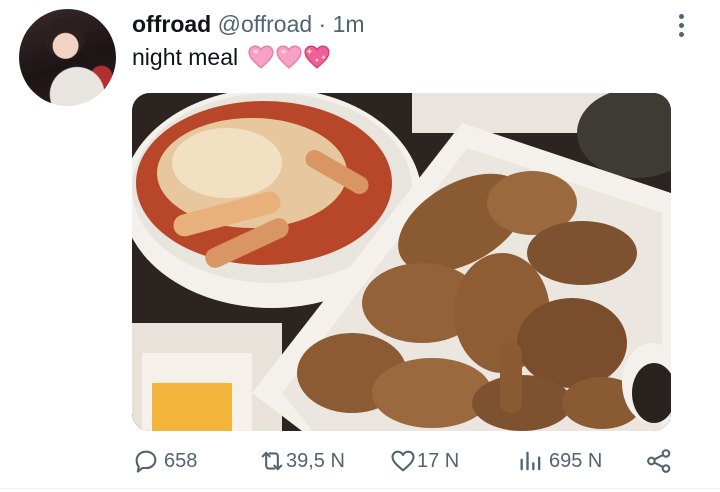 The height and width of the screenshot is (492, 720). Describe the element at coordinates (171, 24) in the screenshot. I see `display-name: offroad` at that location.